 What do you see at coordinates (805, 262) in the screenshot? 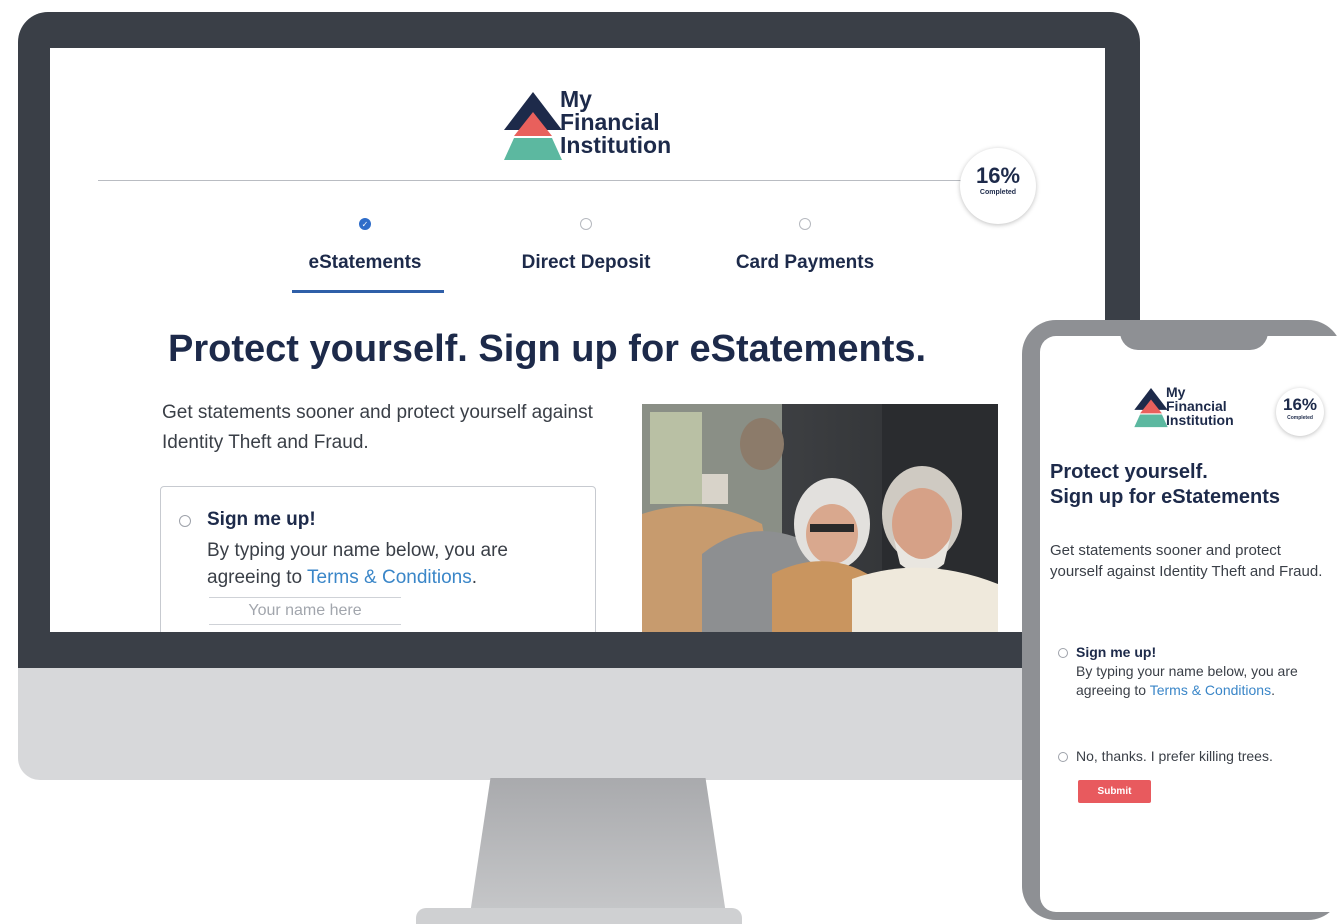
I see `tab-card-payments-label: Card Payments` at bounding box center [805, 262].